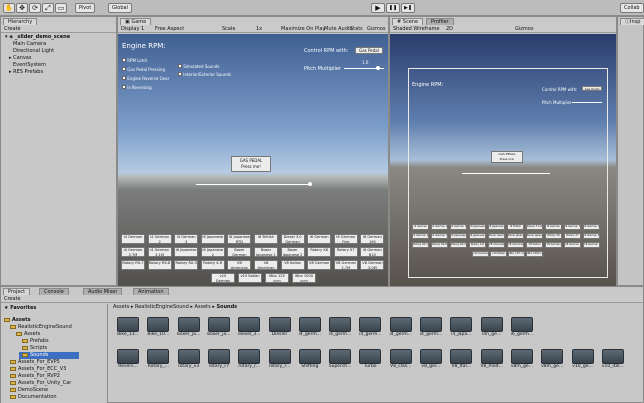  Describe the element at coordinates (61, 8) in the screenshot. I see `rect-tool-icon: ▭` at that location.